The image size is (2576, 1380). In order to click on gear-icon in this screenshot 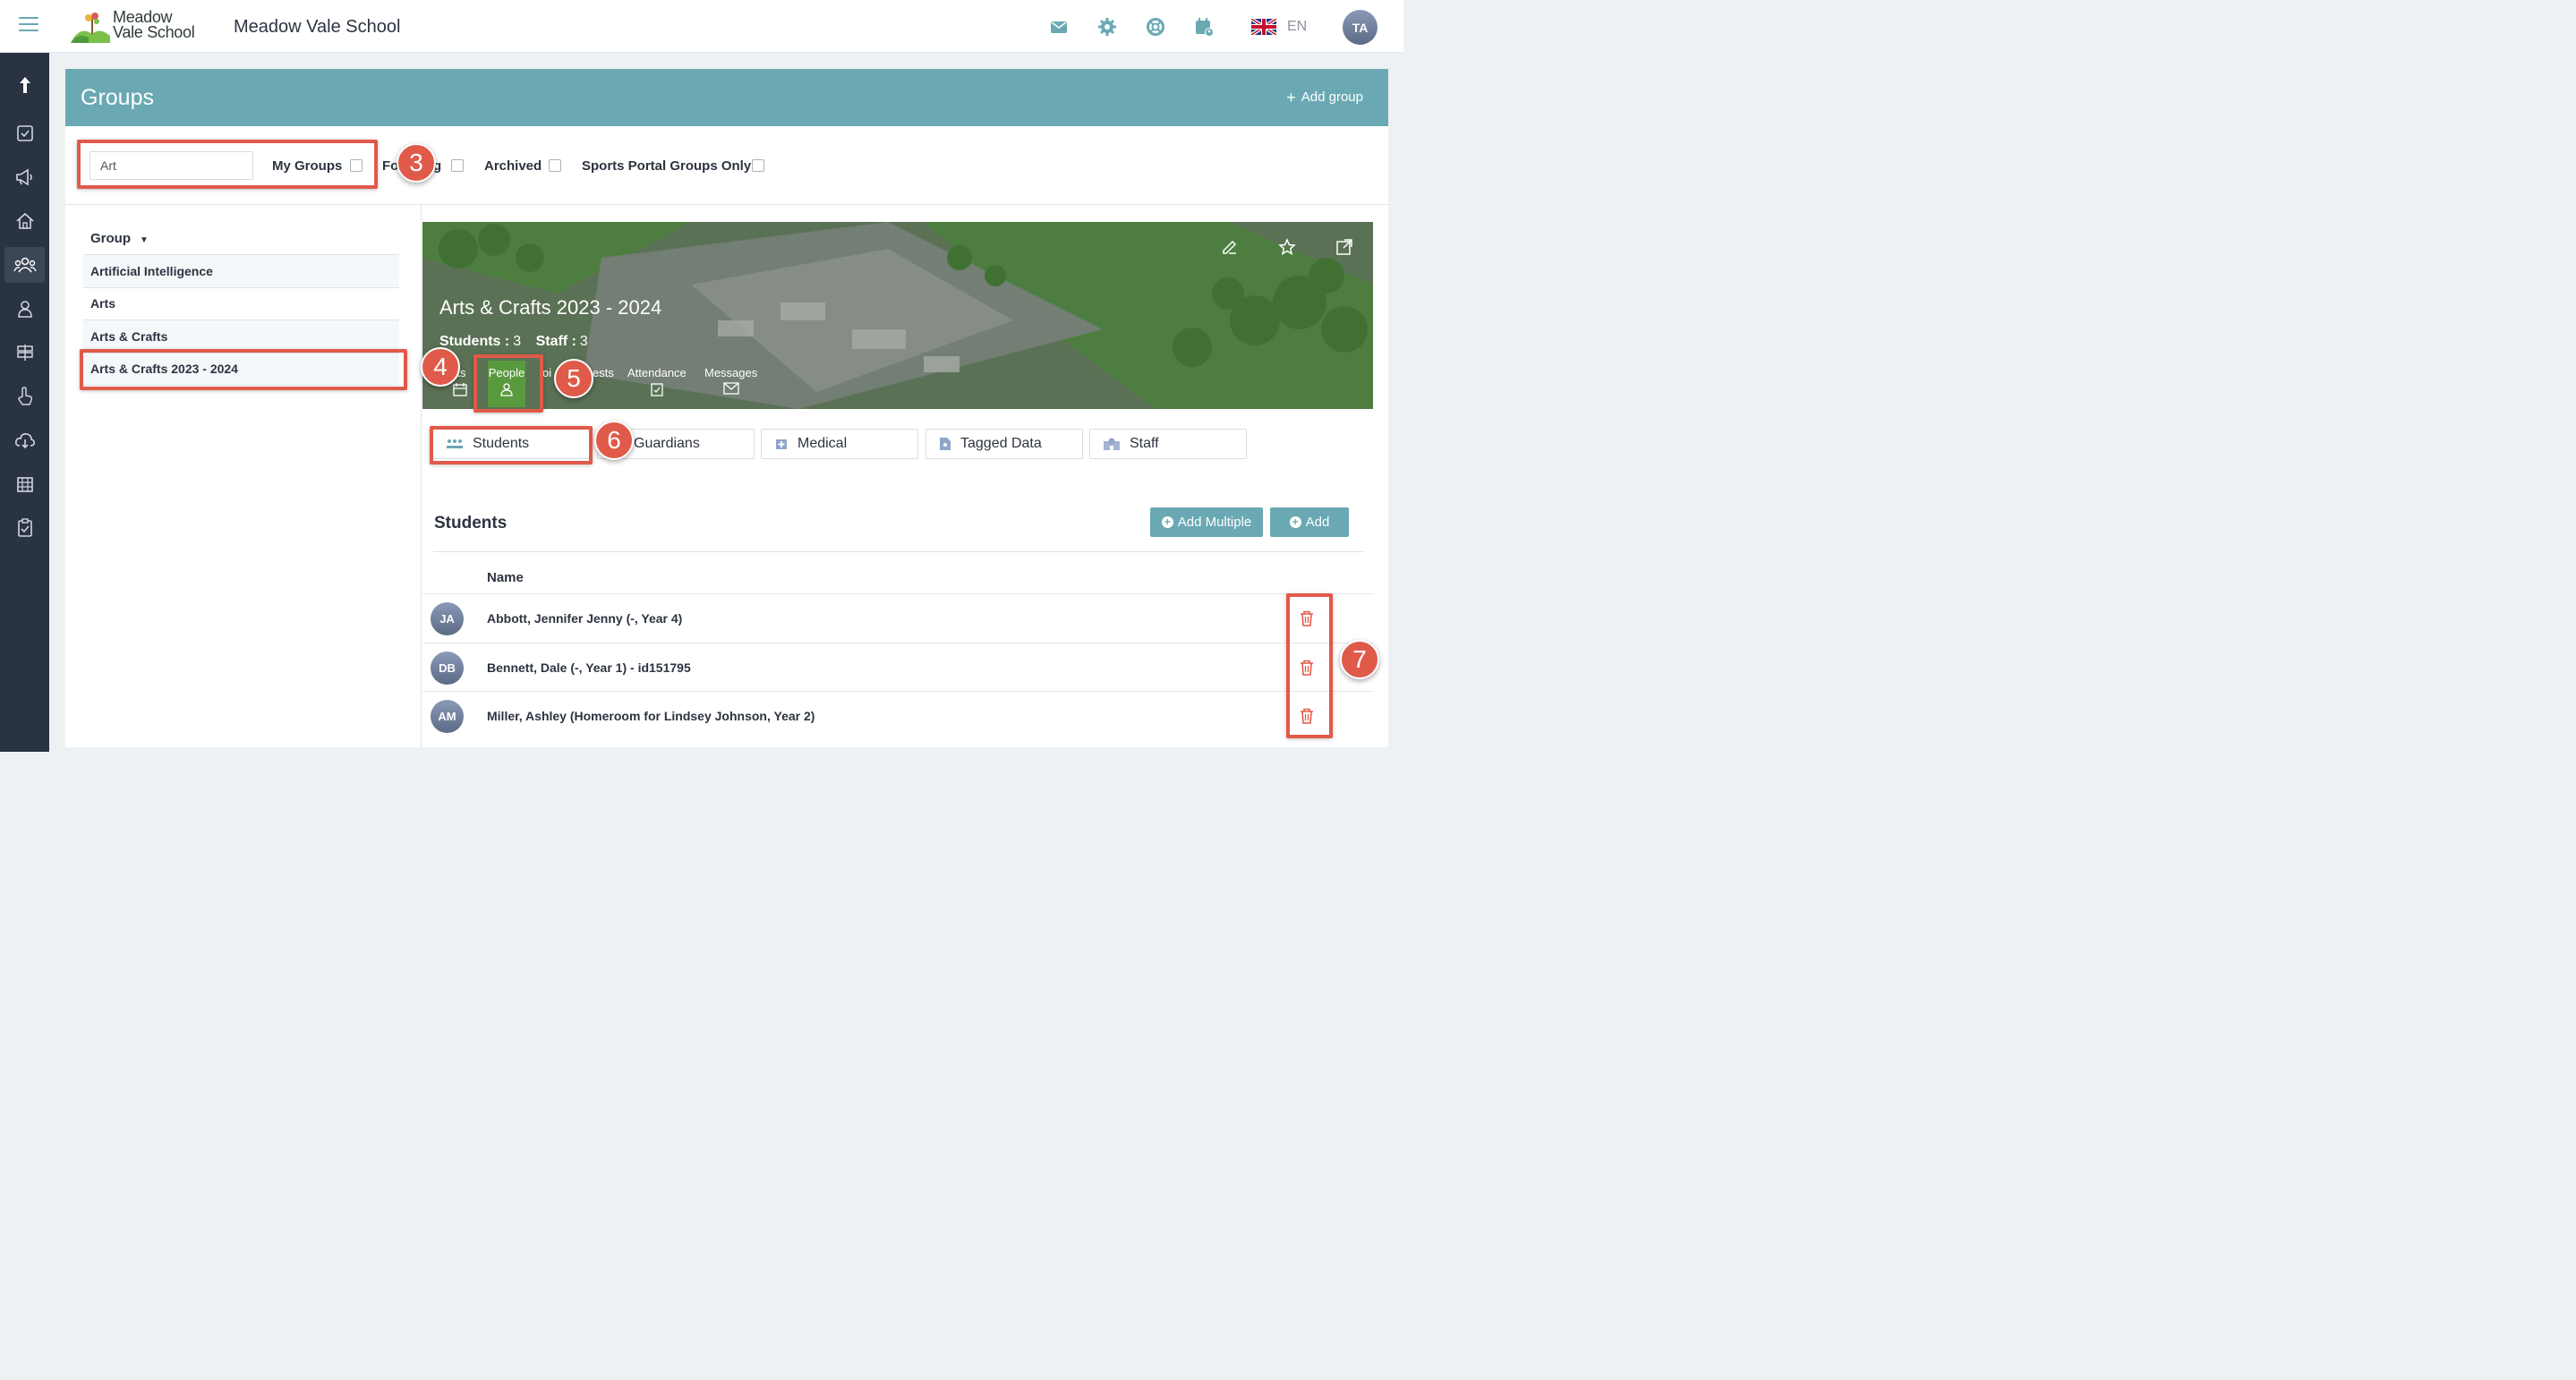, I will do `click(1107, 27)`.